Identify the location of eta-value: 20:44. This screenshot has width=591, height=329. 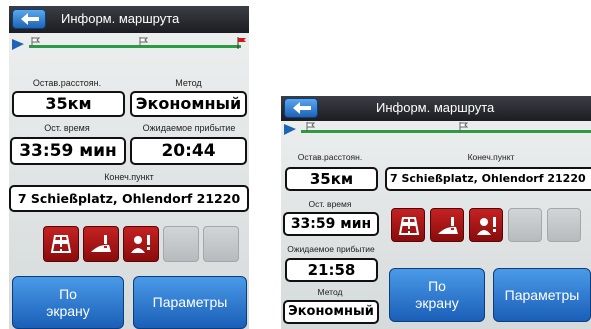
(188, 151).